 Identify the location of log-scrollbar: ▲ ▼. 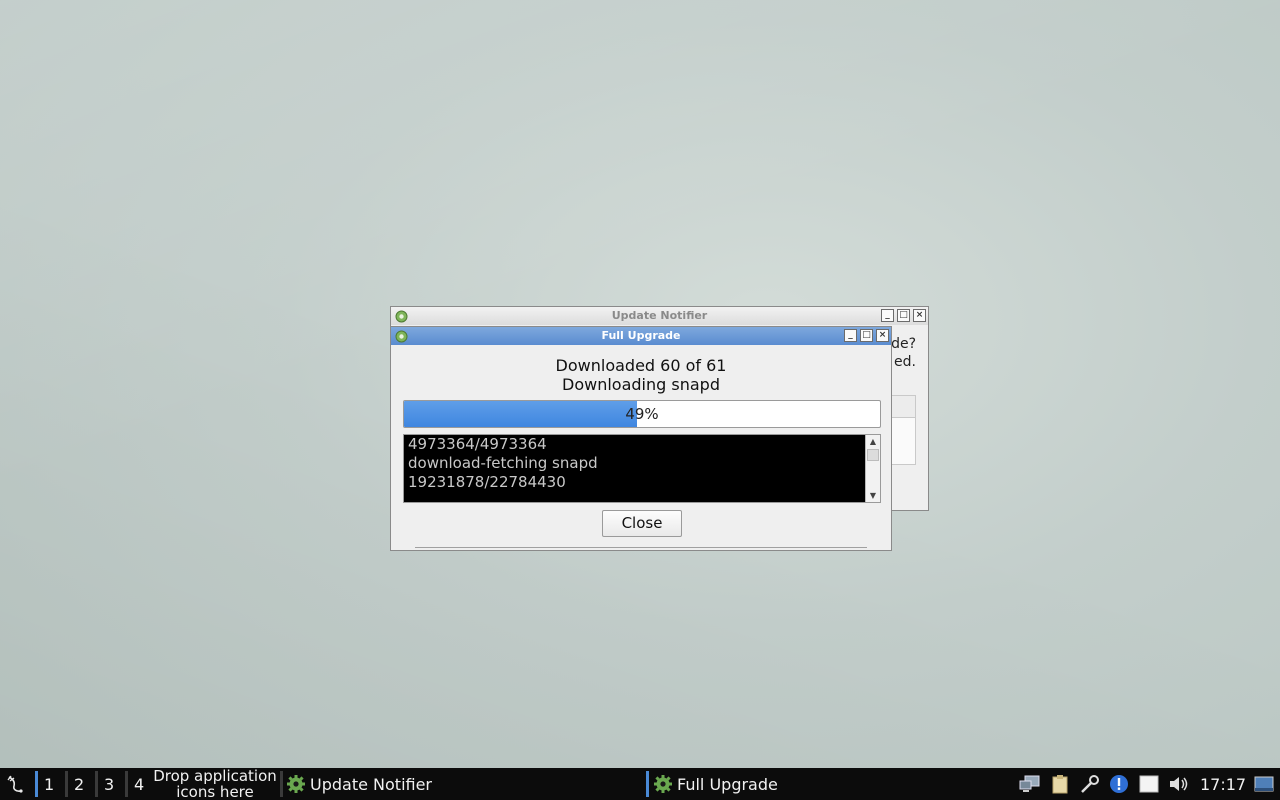
(872, 468).